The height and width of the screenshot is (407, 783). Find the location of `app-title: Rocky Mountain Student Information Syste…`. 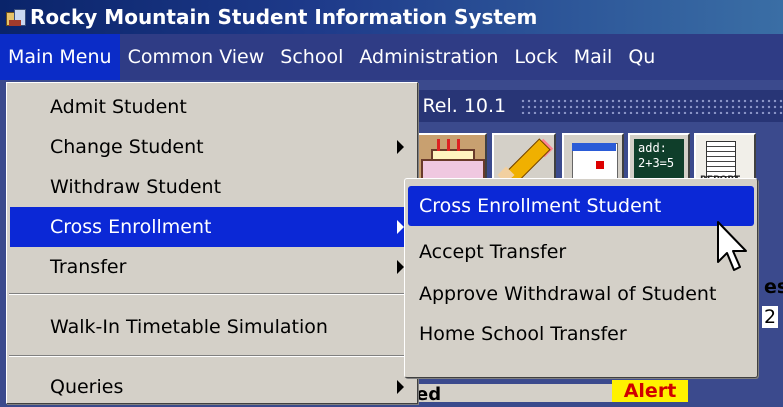

app-title: Rocky Mountain Student Information Syste… is located at coordinates (284, 17).